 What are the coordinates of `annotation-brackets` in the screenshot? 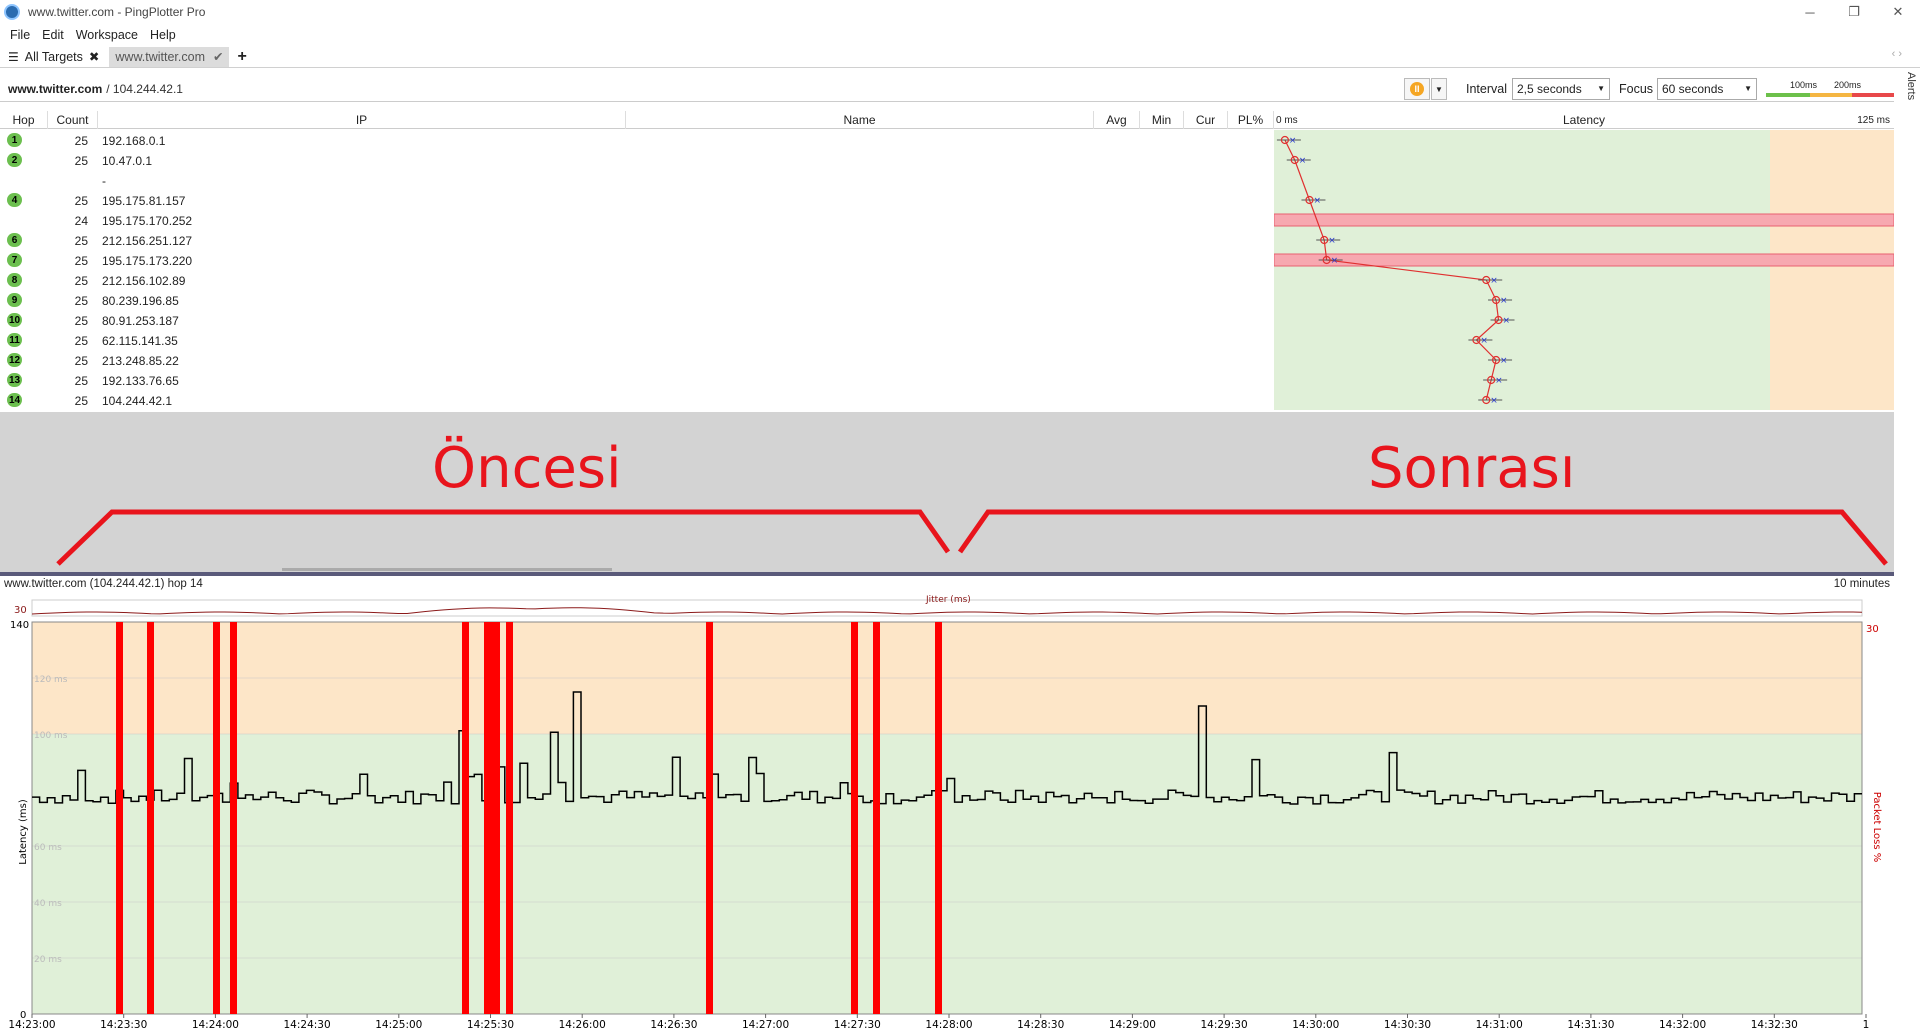 It's located at (972, 540).